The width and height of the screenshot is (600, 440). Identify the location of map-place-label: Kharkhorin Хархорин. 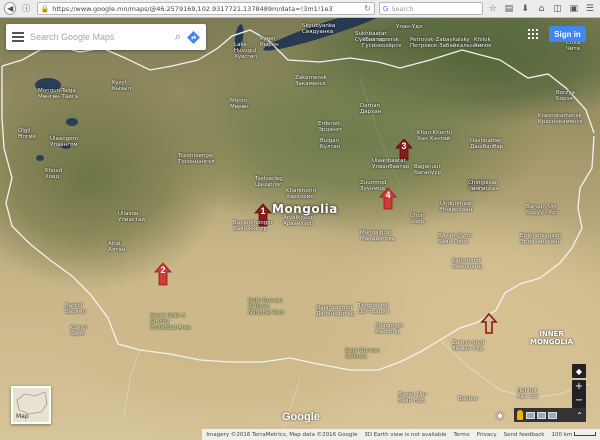
(301, 194).